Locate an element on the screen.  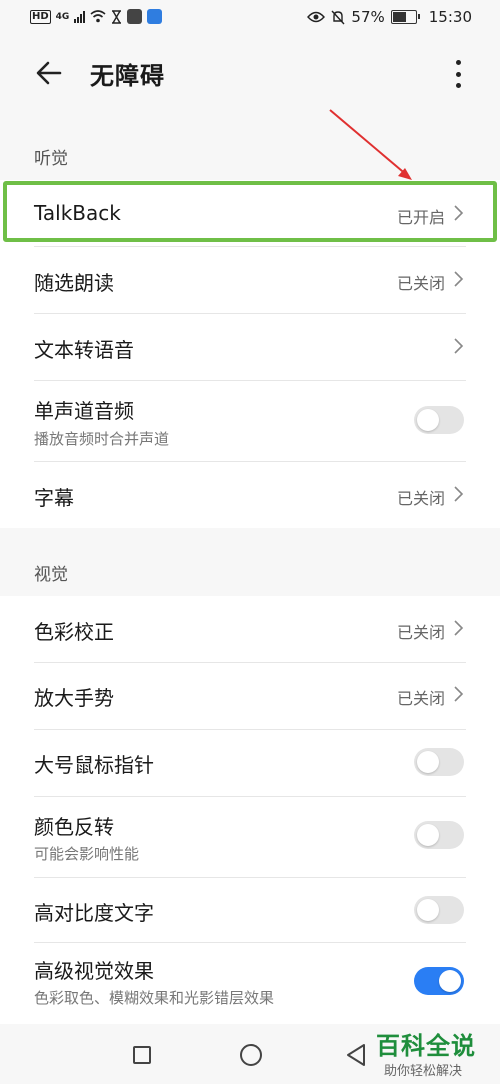
status-right: 57% 15:30 is located at coordinates (389, 17).